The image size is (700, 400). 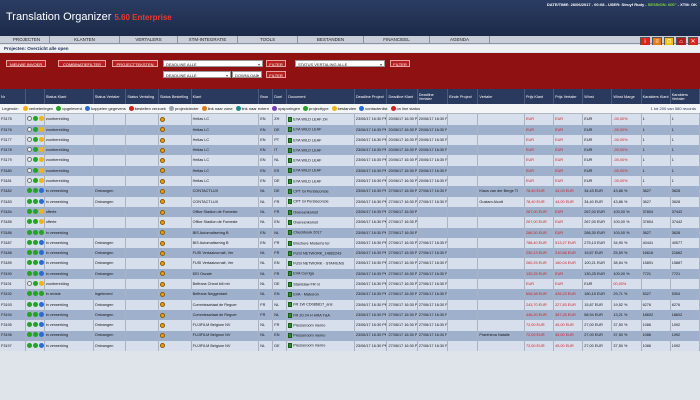 What do you see at coordinates (197, 75) in the screenshot?
I see `deadline-select-2: DEADLINE ALLE` at bounding box center [197, 75].